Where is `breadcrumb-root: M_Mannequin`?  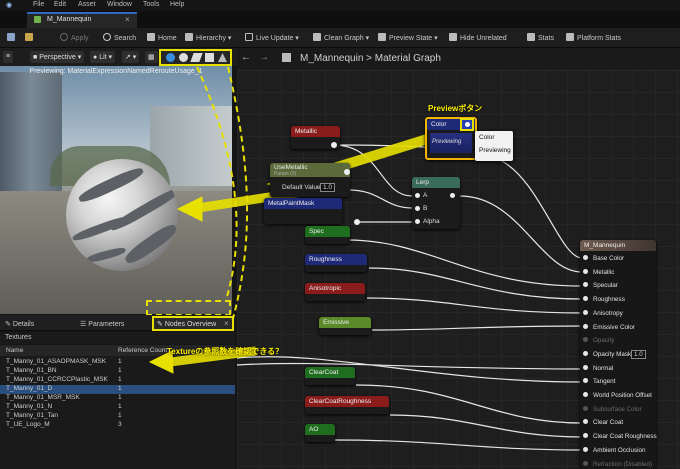 breadcrumb-root: M_Mannequin is located at coordinates (331, 58).